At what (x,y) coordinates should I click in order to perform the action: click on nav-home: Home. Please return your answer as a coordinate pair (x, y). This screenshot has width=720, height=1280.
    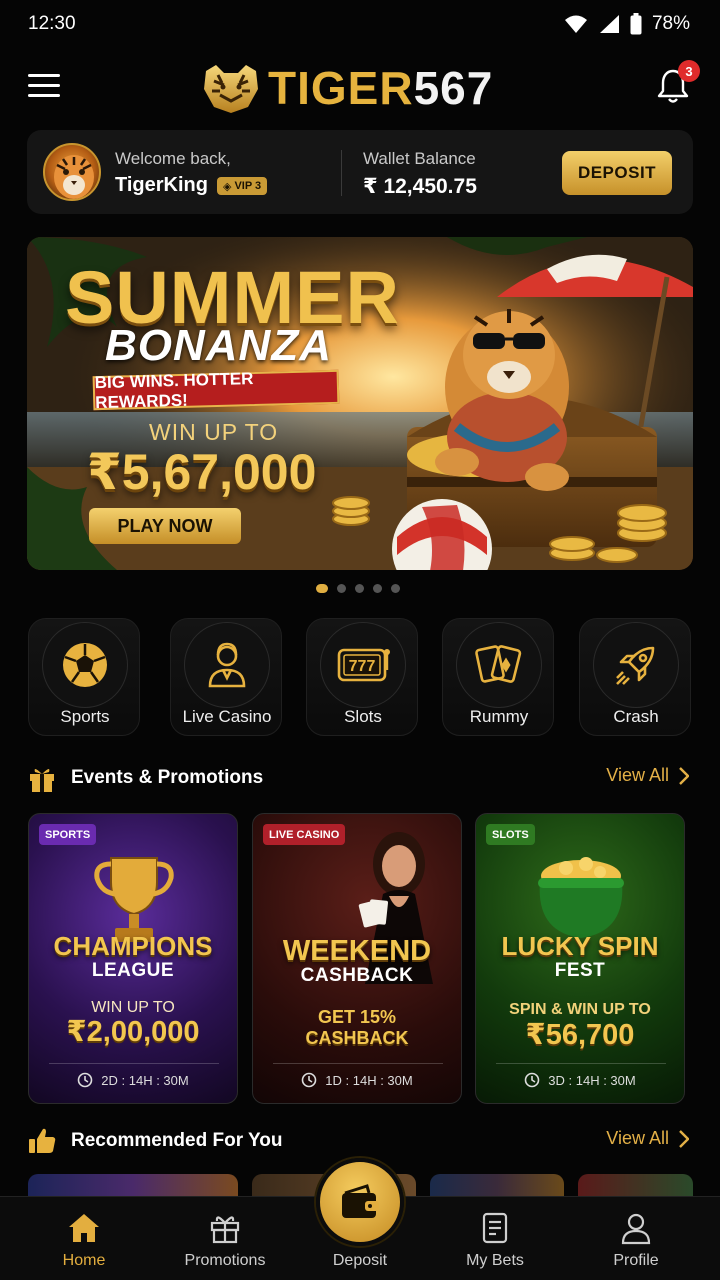
    Looking at the image, I should click on (84, 1238).